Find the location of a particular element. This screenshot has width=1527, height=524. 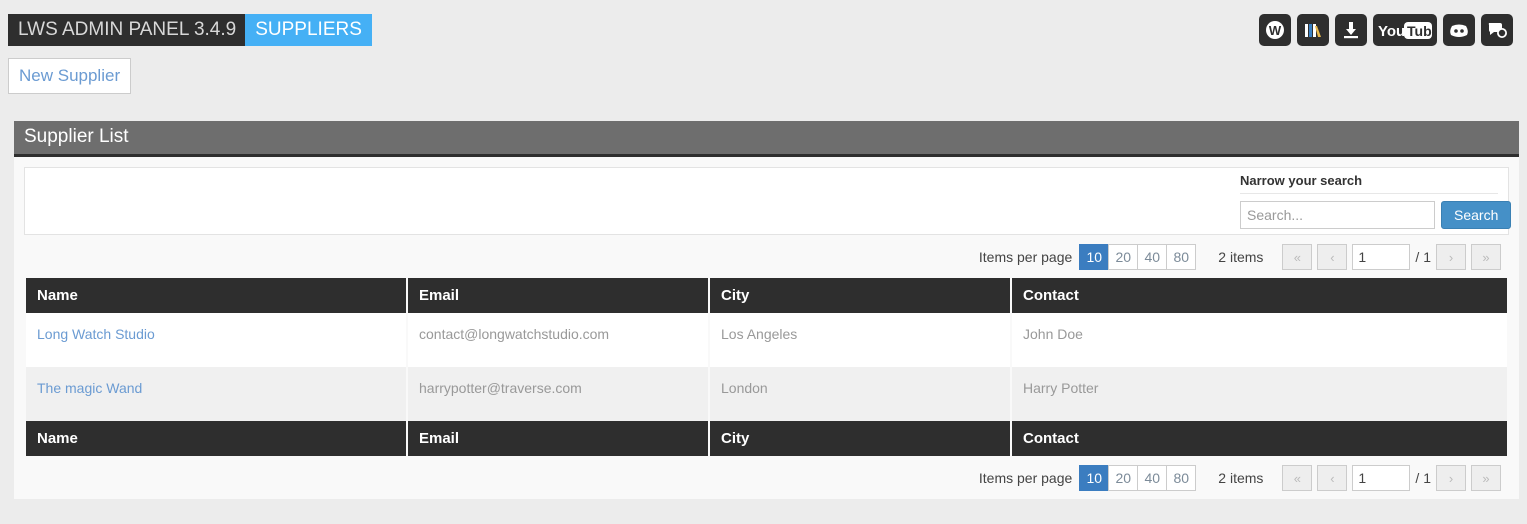

section-title: SUPPLIERS is located at coordinates (308, 30).